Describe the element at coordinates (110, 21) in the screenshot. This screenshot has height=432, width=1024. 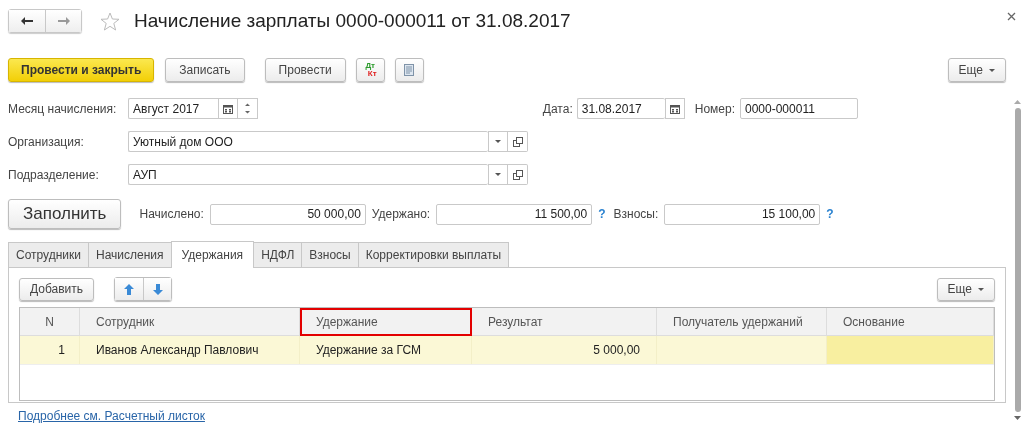
I see `star-icon` at that location.